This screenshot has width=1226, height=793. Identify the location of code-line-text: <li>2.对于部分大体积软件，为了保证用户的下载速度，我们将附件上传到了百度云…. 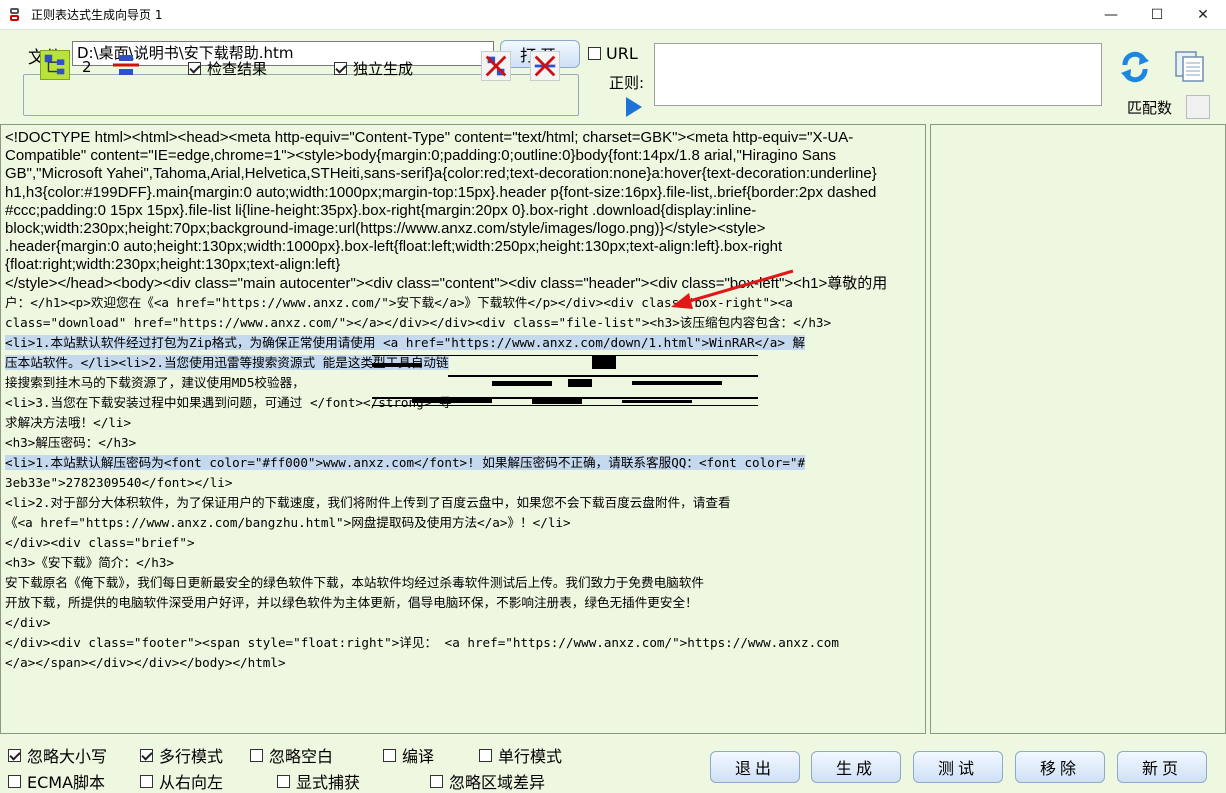
(368, 502).